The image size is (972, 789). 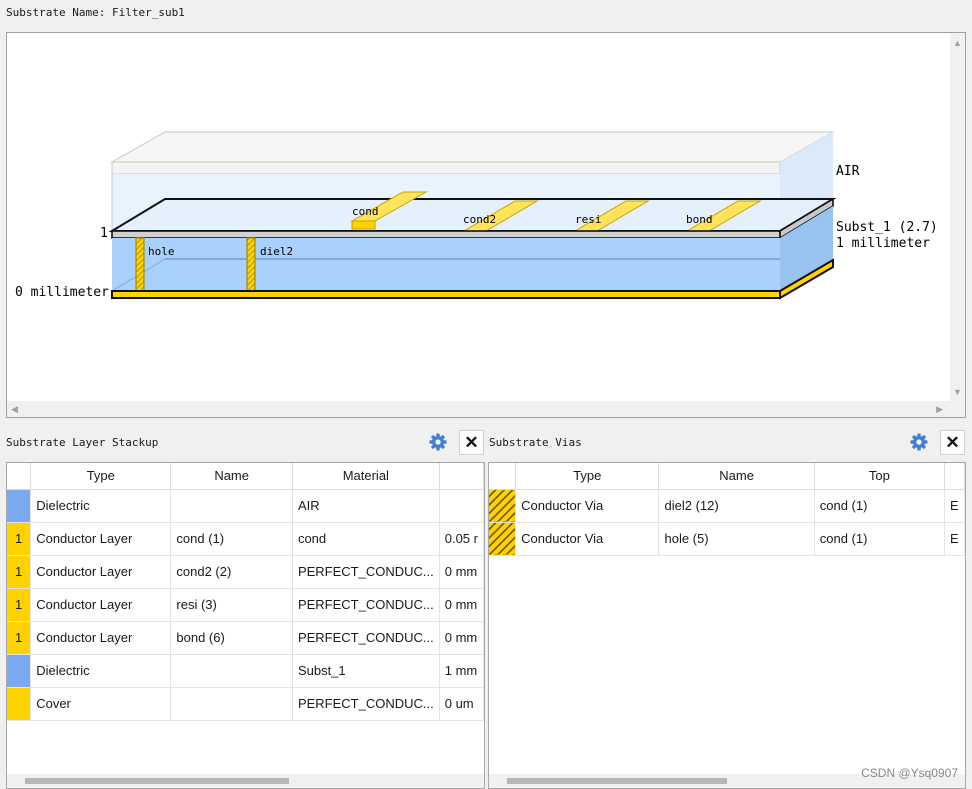 What do you see at coordinates (95, 12) in the screenshot?
I see `substrate-name-label: Substrate Name: Filter_sub1` at bounding box center [95, 12].